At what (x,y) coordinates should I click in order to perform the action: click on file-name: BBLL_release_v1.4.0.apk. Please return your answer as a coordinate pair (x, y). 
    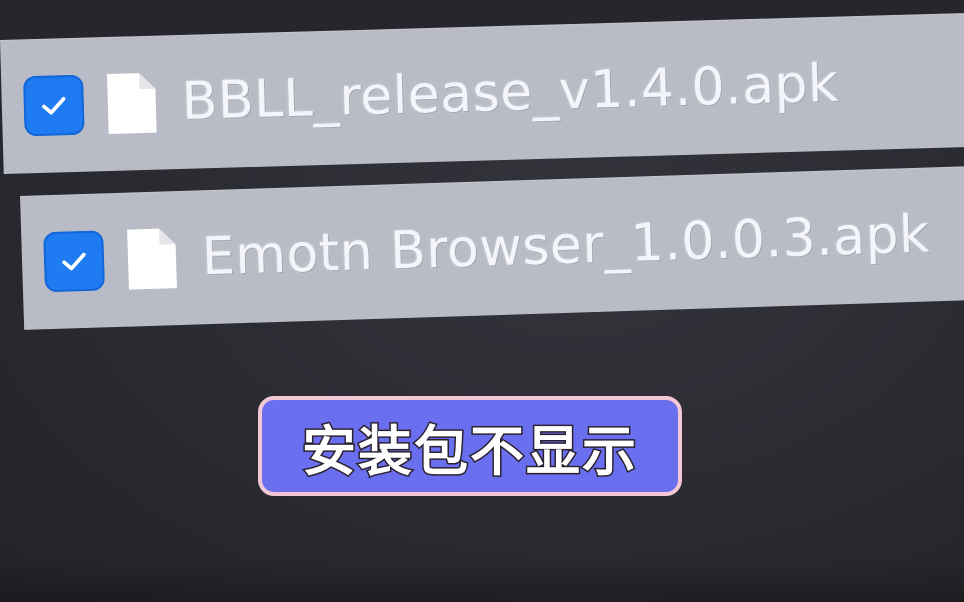
    Looking at the image, I should click on (510, 92).